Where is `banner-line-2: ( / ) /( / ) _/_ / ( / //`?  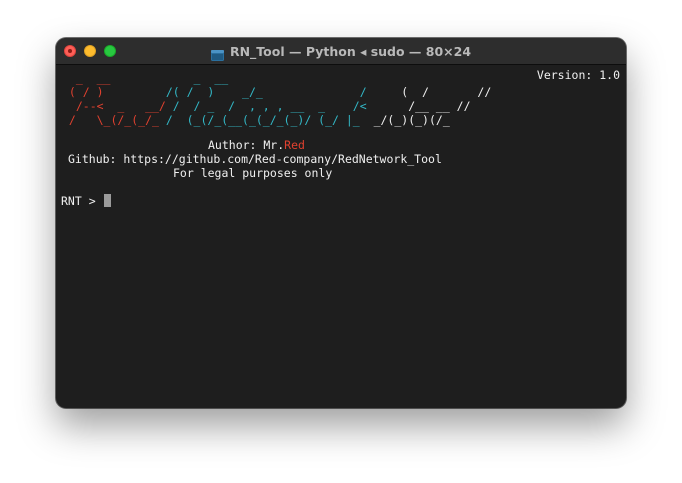 banner-line-2: ( / ) /( / ) _/_ / ( / // is located at coordinates (276, 92).